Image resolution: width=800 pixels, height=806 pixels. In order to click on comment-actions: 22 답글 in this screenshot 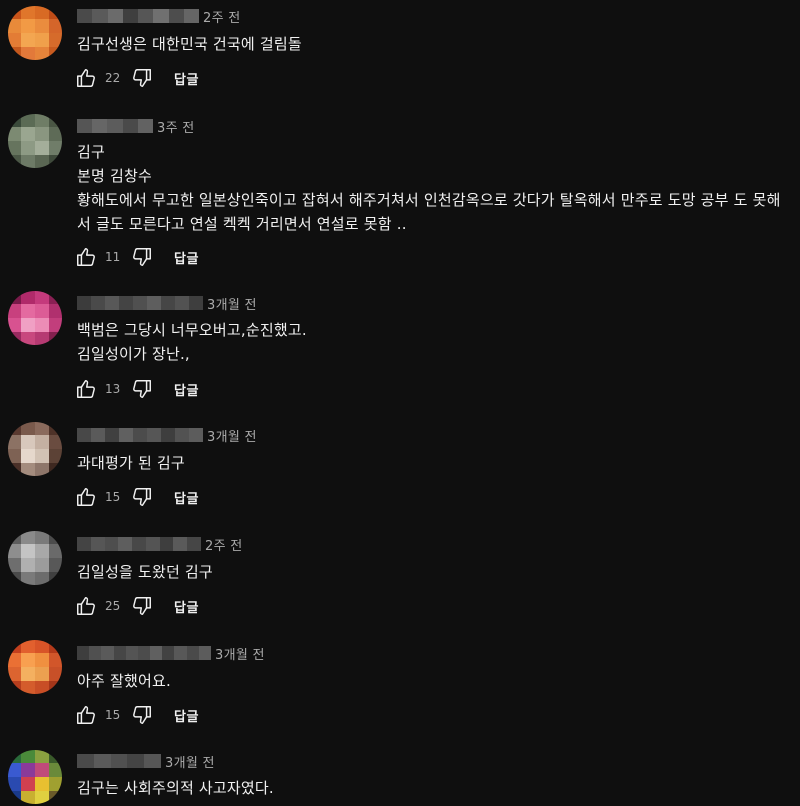, I will do `click(136, 78)`.